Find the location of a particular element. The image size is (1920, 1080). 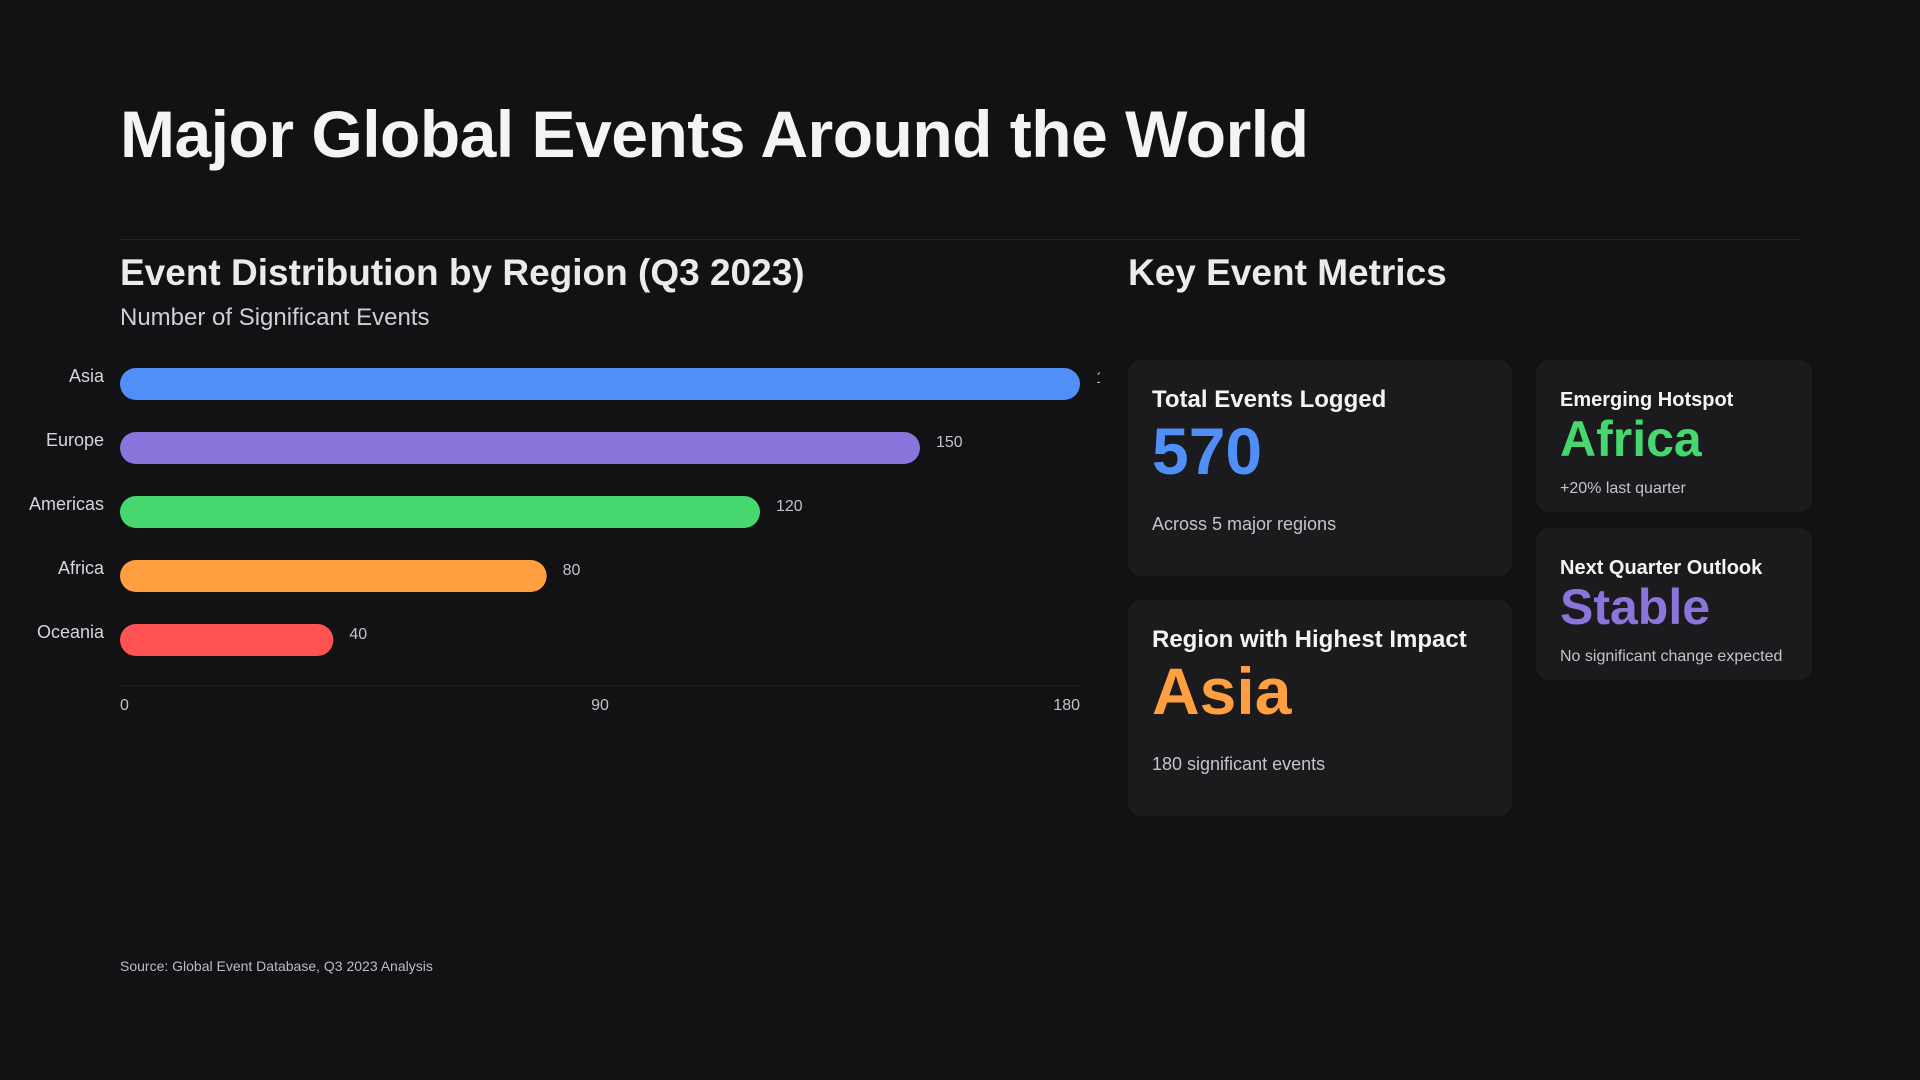

metric-note: +20% last quarter is located at coordinates (1623, 488).